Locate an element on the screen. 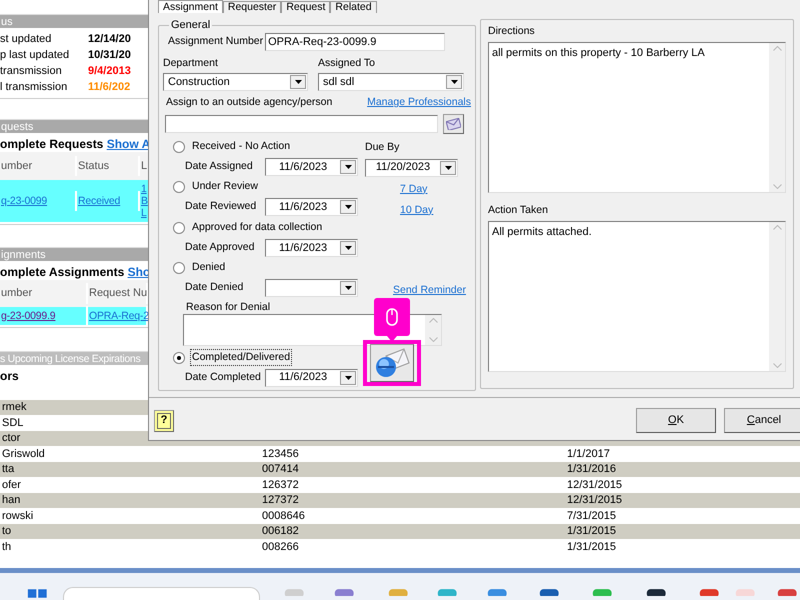  section-header: ignments is located at coordinates (74, 254).